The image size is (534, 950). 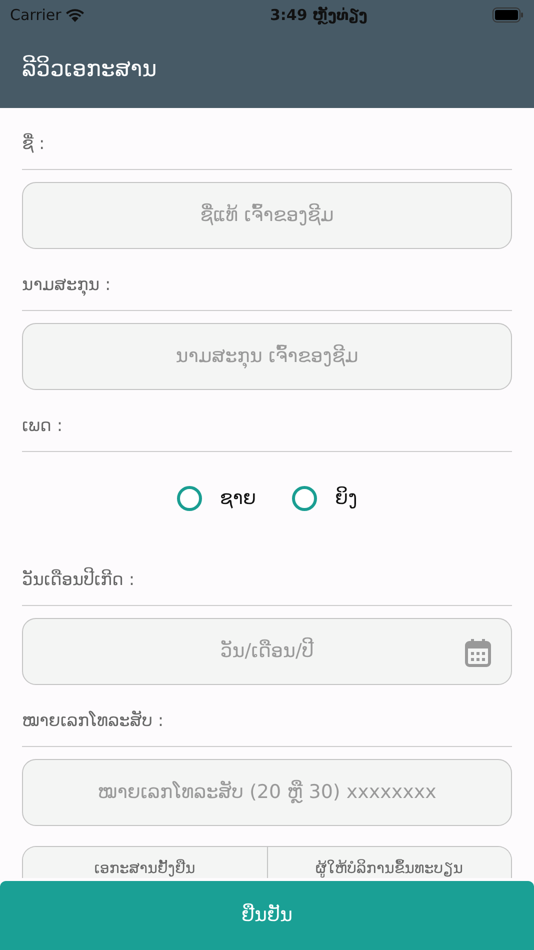 I want to click on field-label: ໝາຍເລກໂທລະສັບ :, so click(x=93, y=721).